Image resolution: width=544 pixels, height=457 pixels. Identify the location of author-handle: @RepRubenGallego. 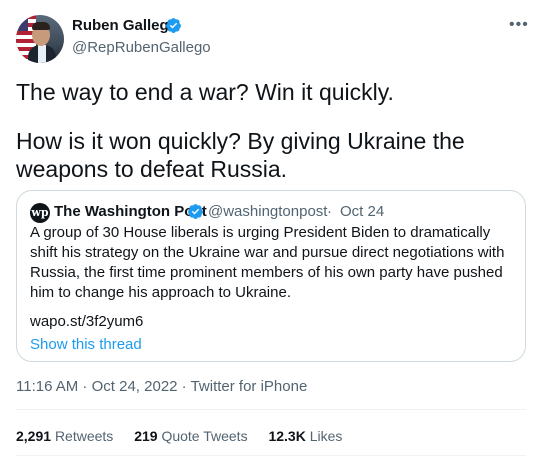
(141, 47).